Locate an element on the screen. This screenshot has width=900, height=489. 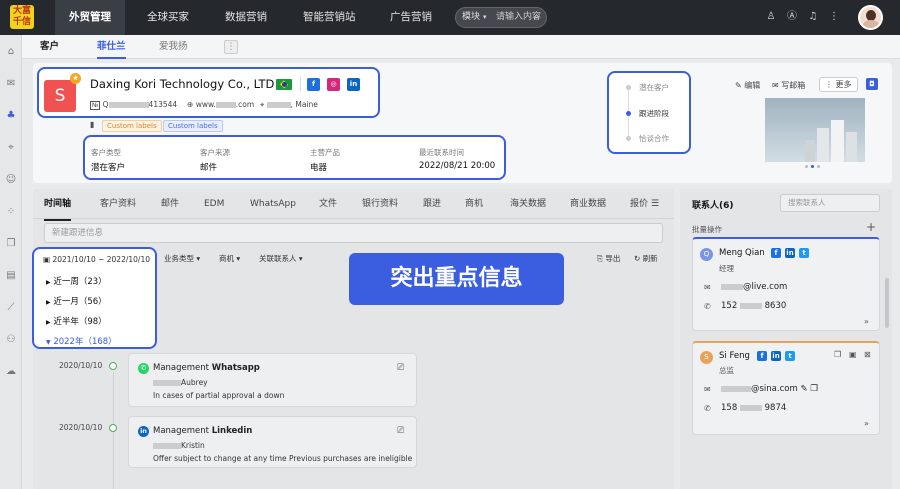
caret-right-icon: ▶ is located at coordinates (48, 302).